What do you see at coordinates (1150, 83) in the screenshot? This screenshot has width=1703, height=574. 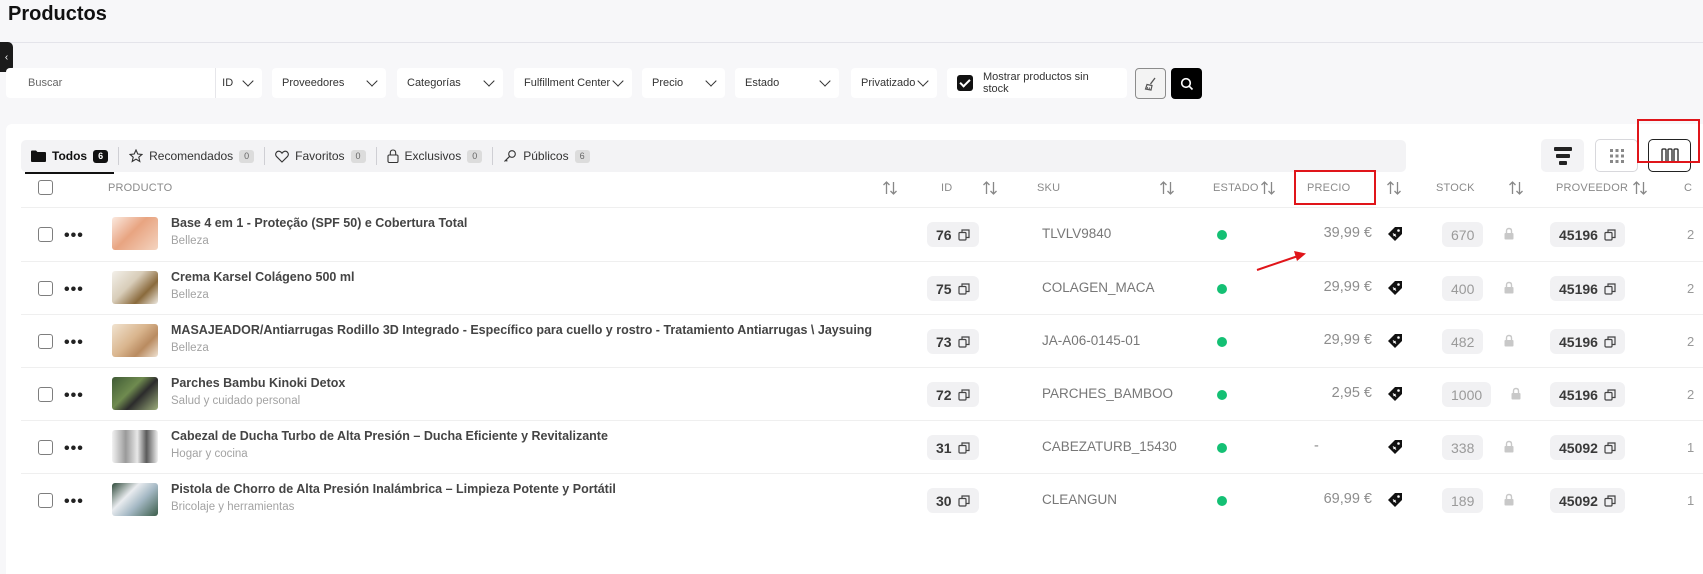 I see `clear-filters-button` at bounding box center [1150, 83].